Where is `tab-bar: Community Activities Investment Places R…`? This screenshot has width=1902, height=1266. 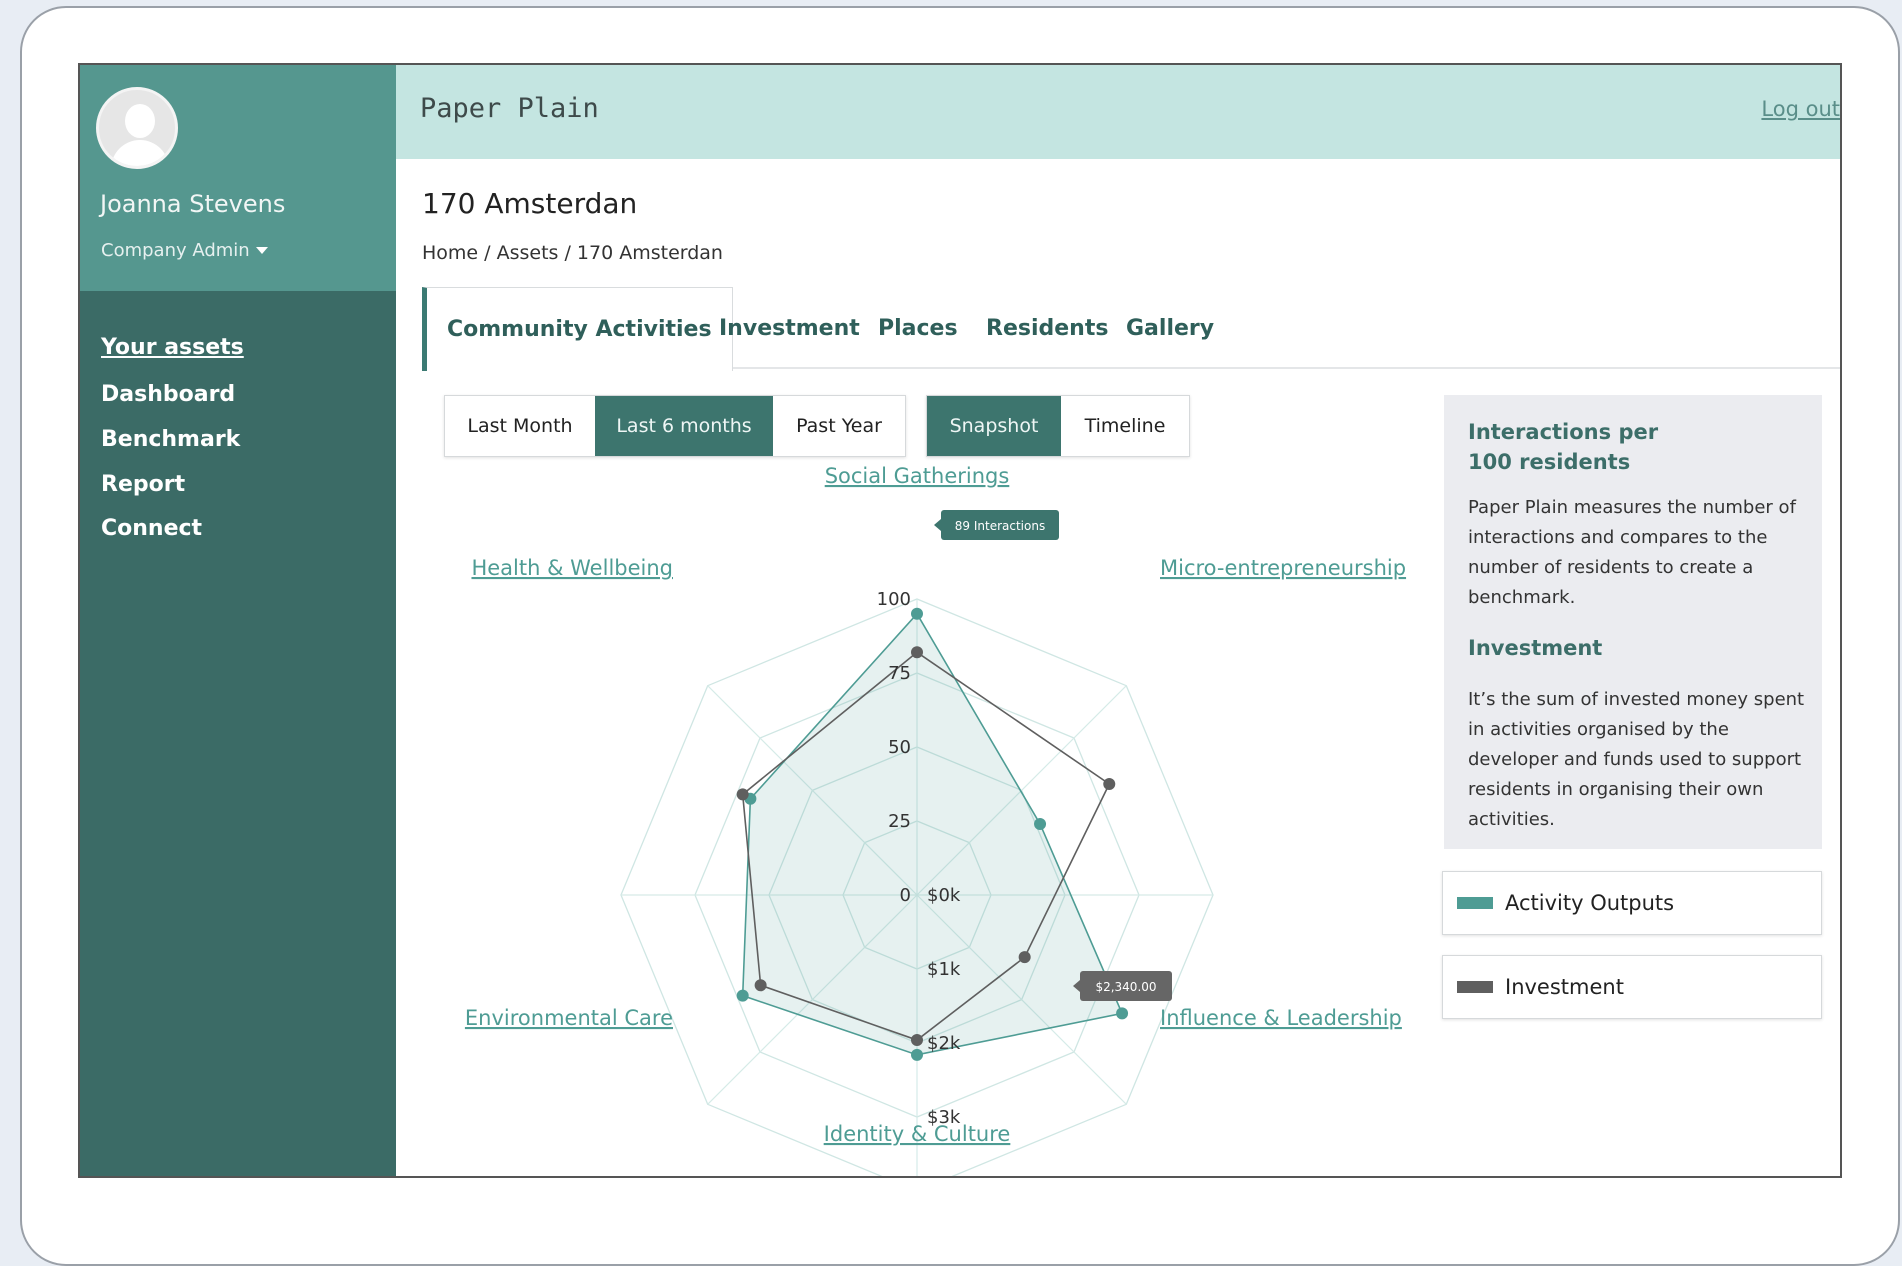
tab-bar: Community Activities Investment Places R… is located at coordinates (1131, 329).